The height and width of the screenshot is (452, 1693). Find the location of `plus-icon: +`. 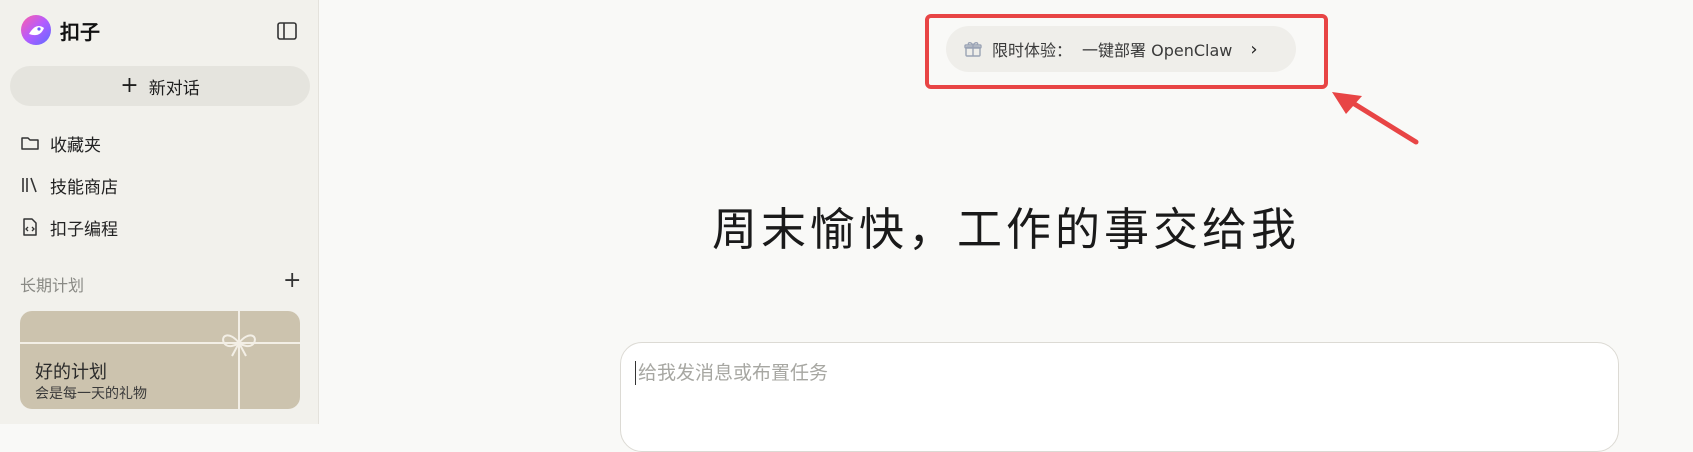

plus-icon: + is located at coordinates (129, 85).